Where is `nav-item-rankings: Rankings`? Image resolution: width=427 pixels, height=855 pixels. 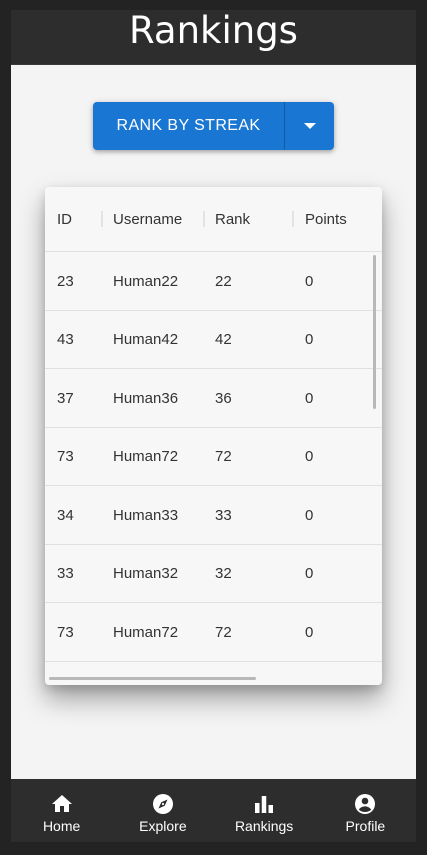
nav-item-rankings: Rankings is located at coordinates (264, 810).